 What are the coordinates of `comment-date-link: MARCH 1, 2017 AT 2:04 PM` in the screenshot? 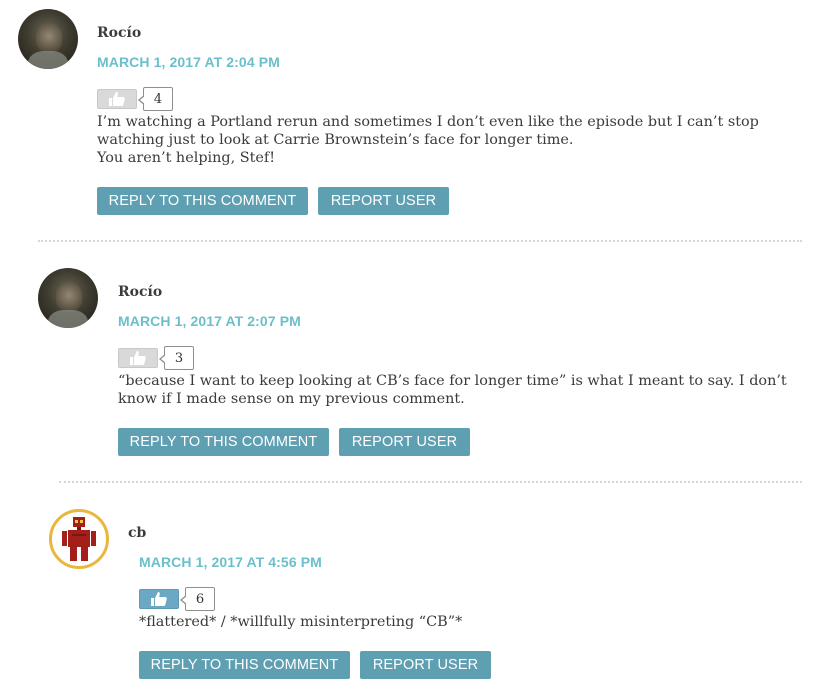 It's located at (188, 62).